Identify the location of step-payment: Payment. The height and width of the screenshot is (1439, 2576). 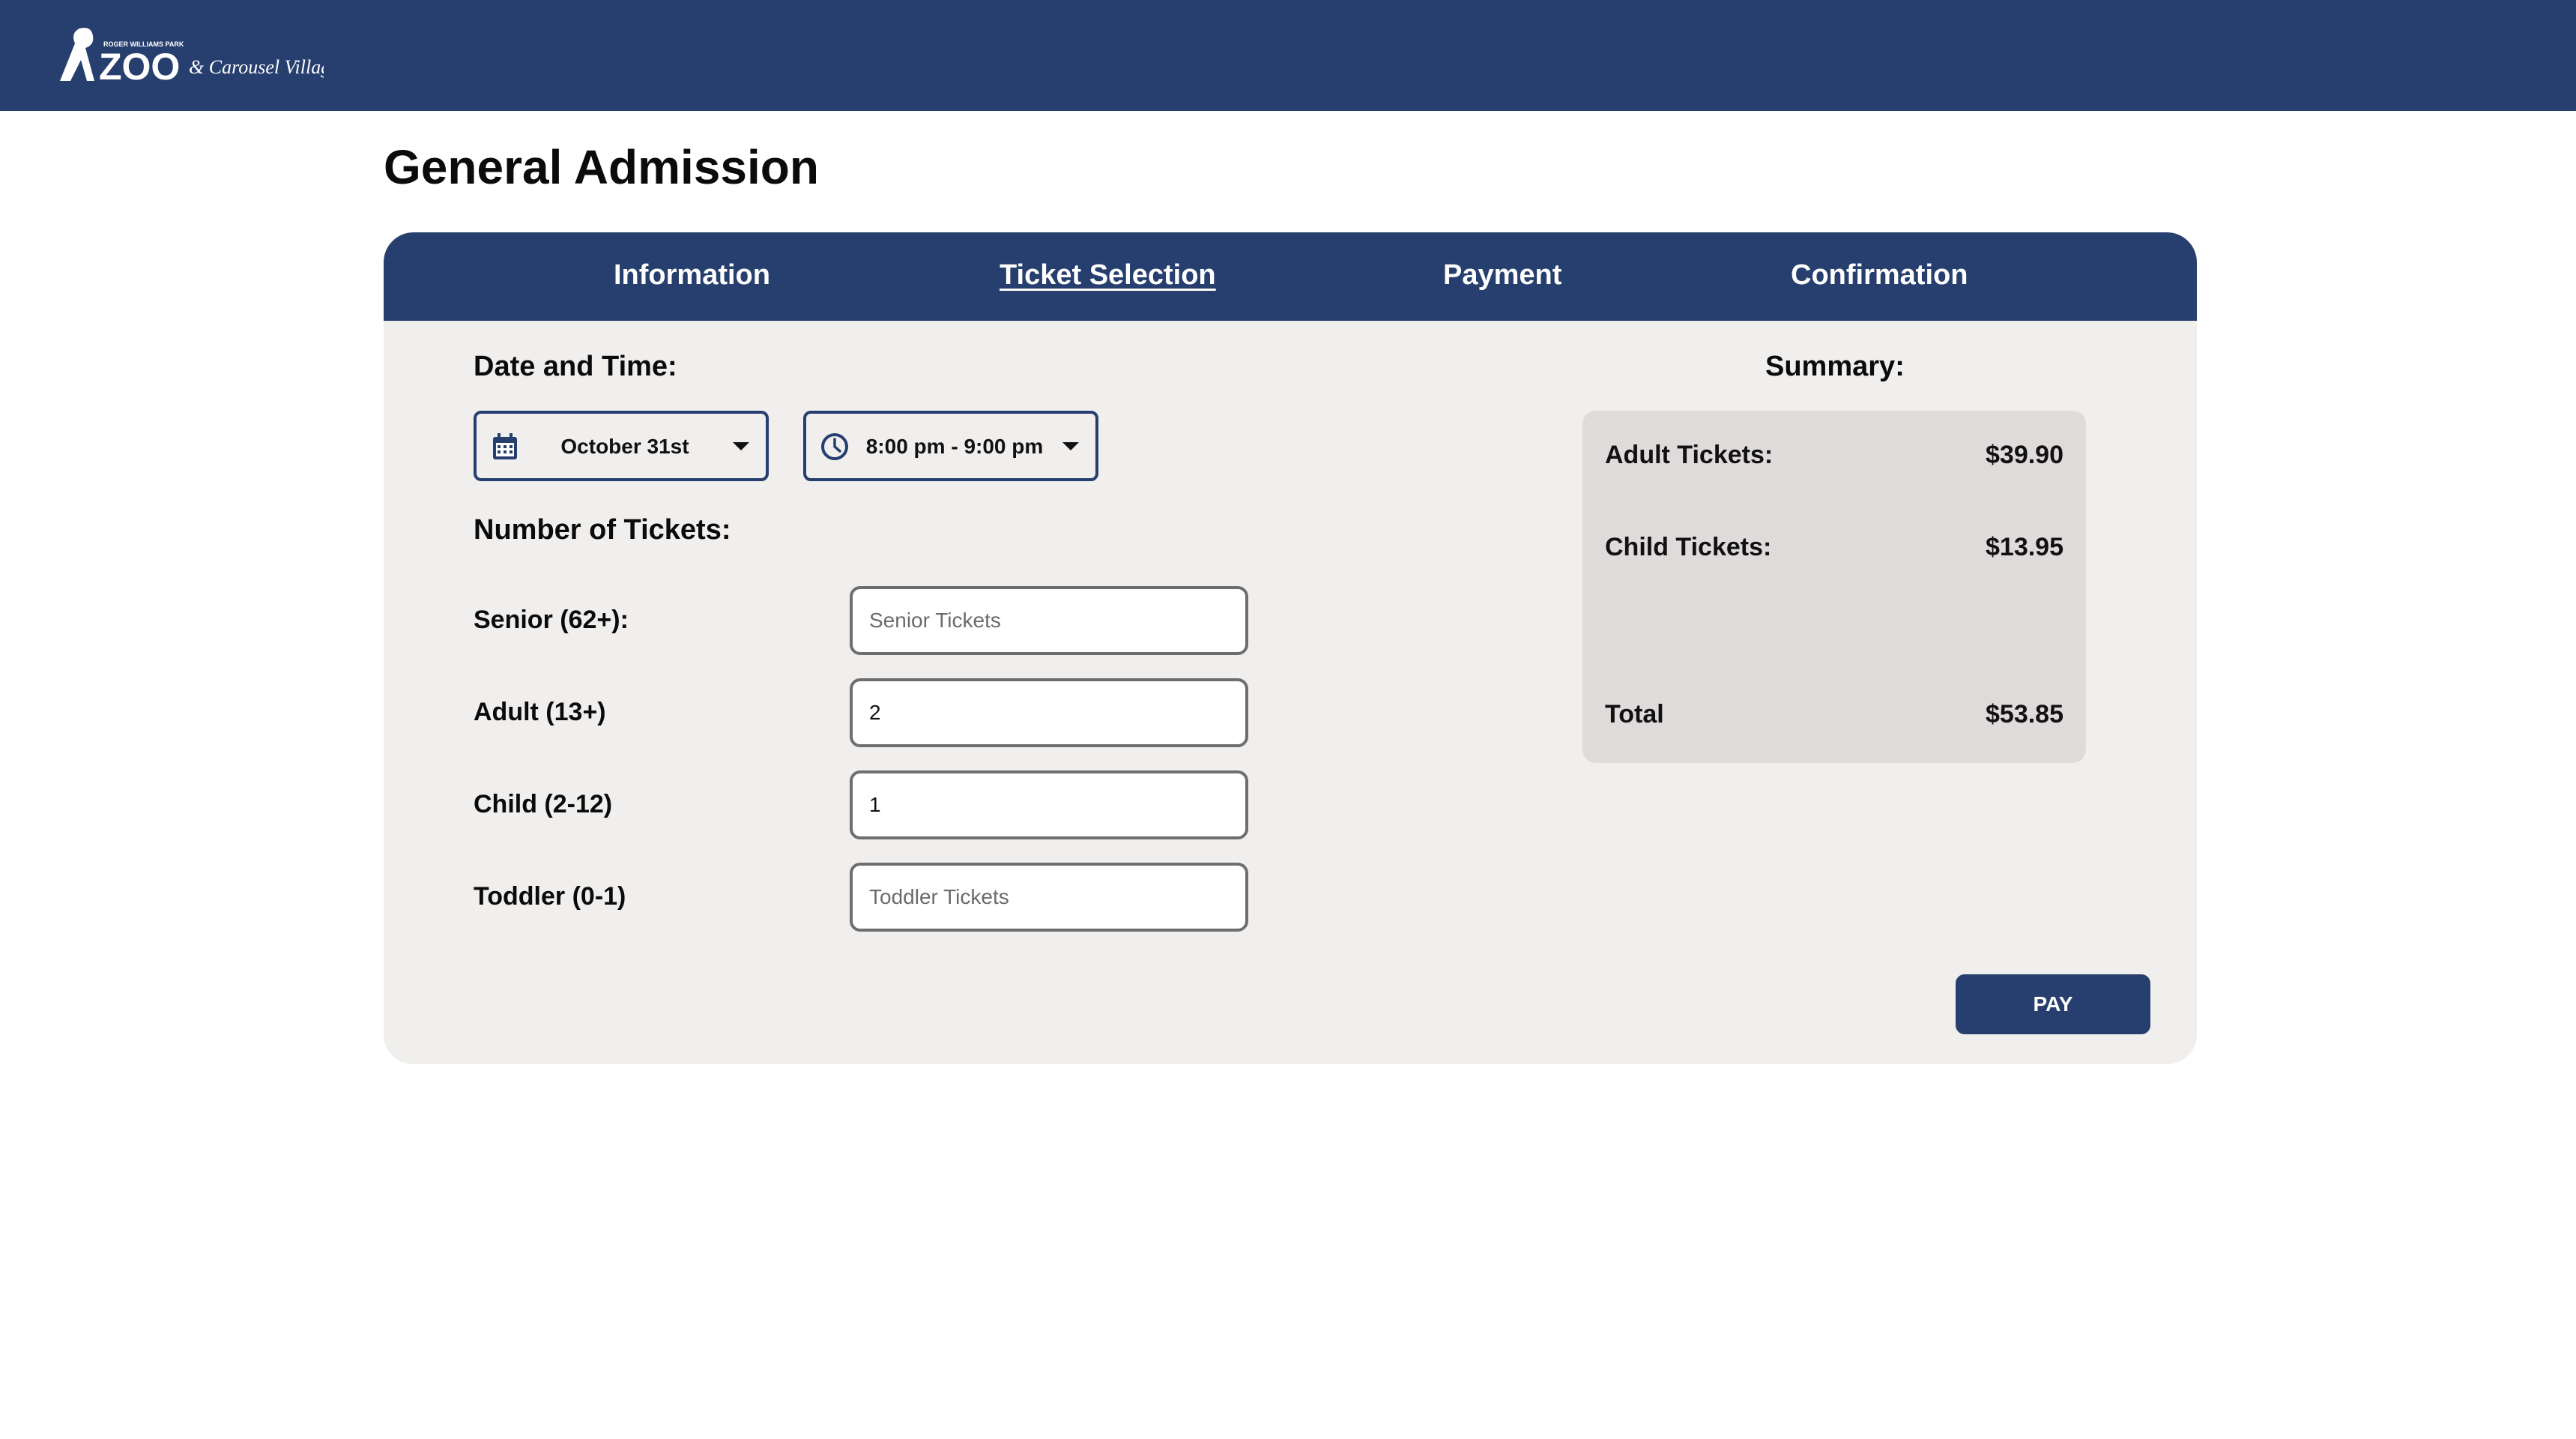
(1502, 275).